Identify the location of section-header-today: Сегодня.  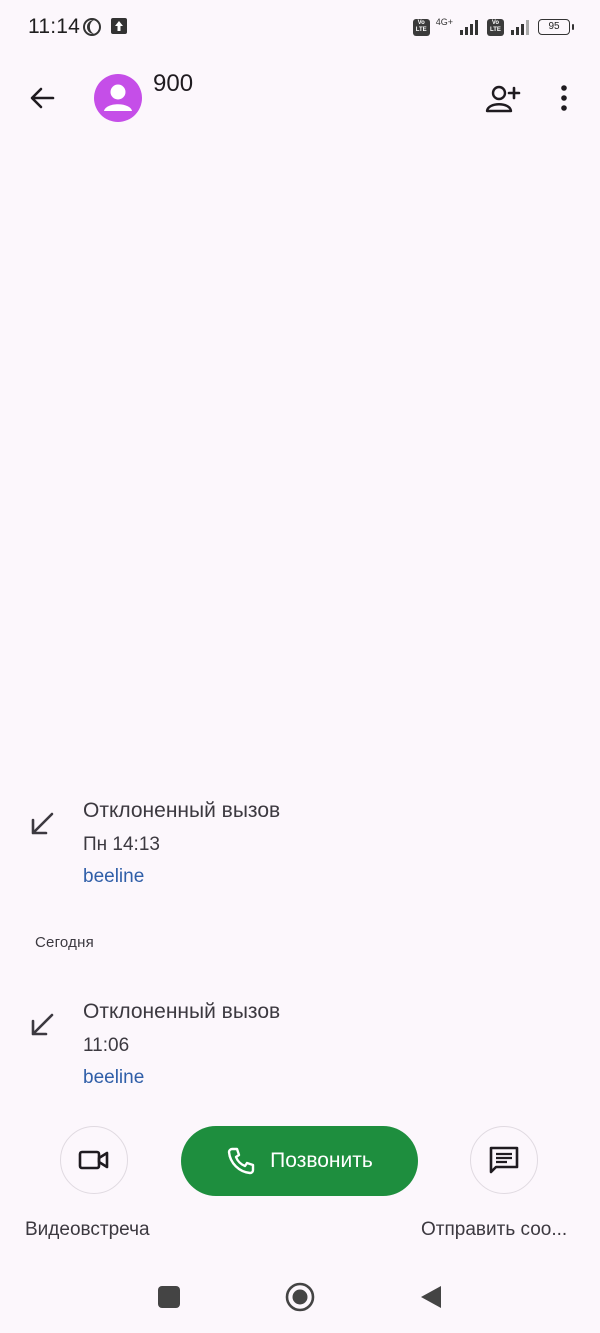
(64, 942).